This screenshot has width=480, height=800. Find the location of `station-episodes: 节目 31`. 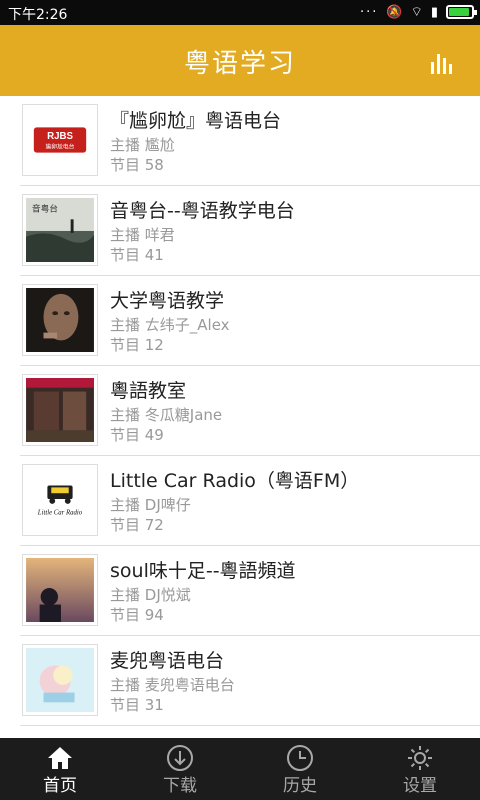

station-episodes: 节目 31 is located at coordinates (137, 705).